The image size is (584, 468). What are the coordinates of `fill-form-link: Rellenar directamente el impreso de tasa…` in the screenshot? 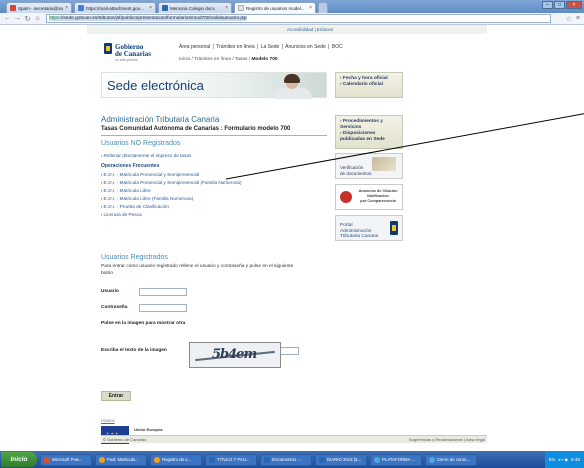 It's located at (146, 155).